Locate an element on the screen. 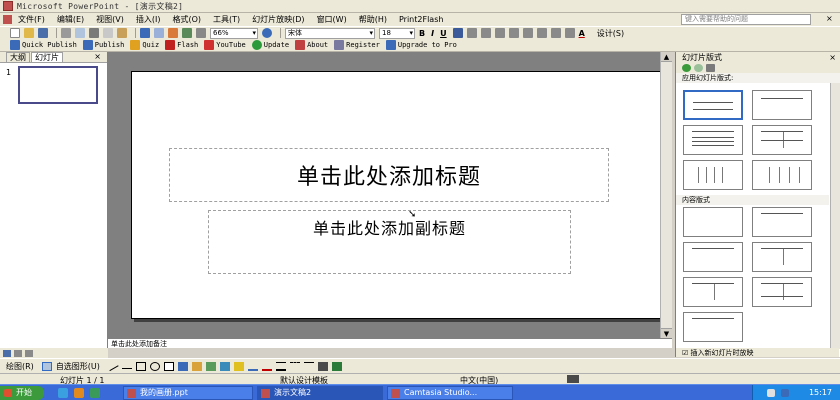 This screenshot has height=400, width=840. table-icon is located at coordinates (187, 33).